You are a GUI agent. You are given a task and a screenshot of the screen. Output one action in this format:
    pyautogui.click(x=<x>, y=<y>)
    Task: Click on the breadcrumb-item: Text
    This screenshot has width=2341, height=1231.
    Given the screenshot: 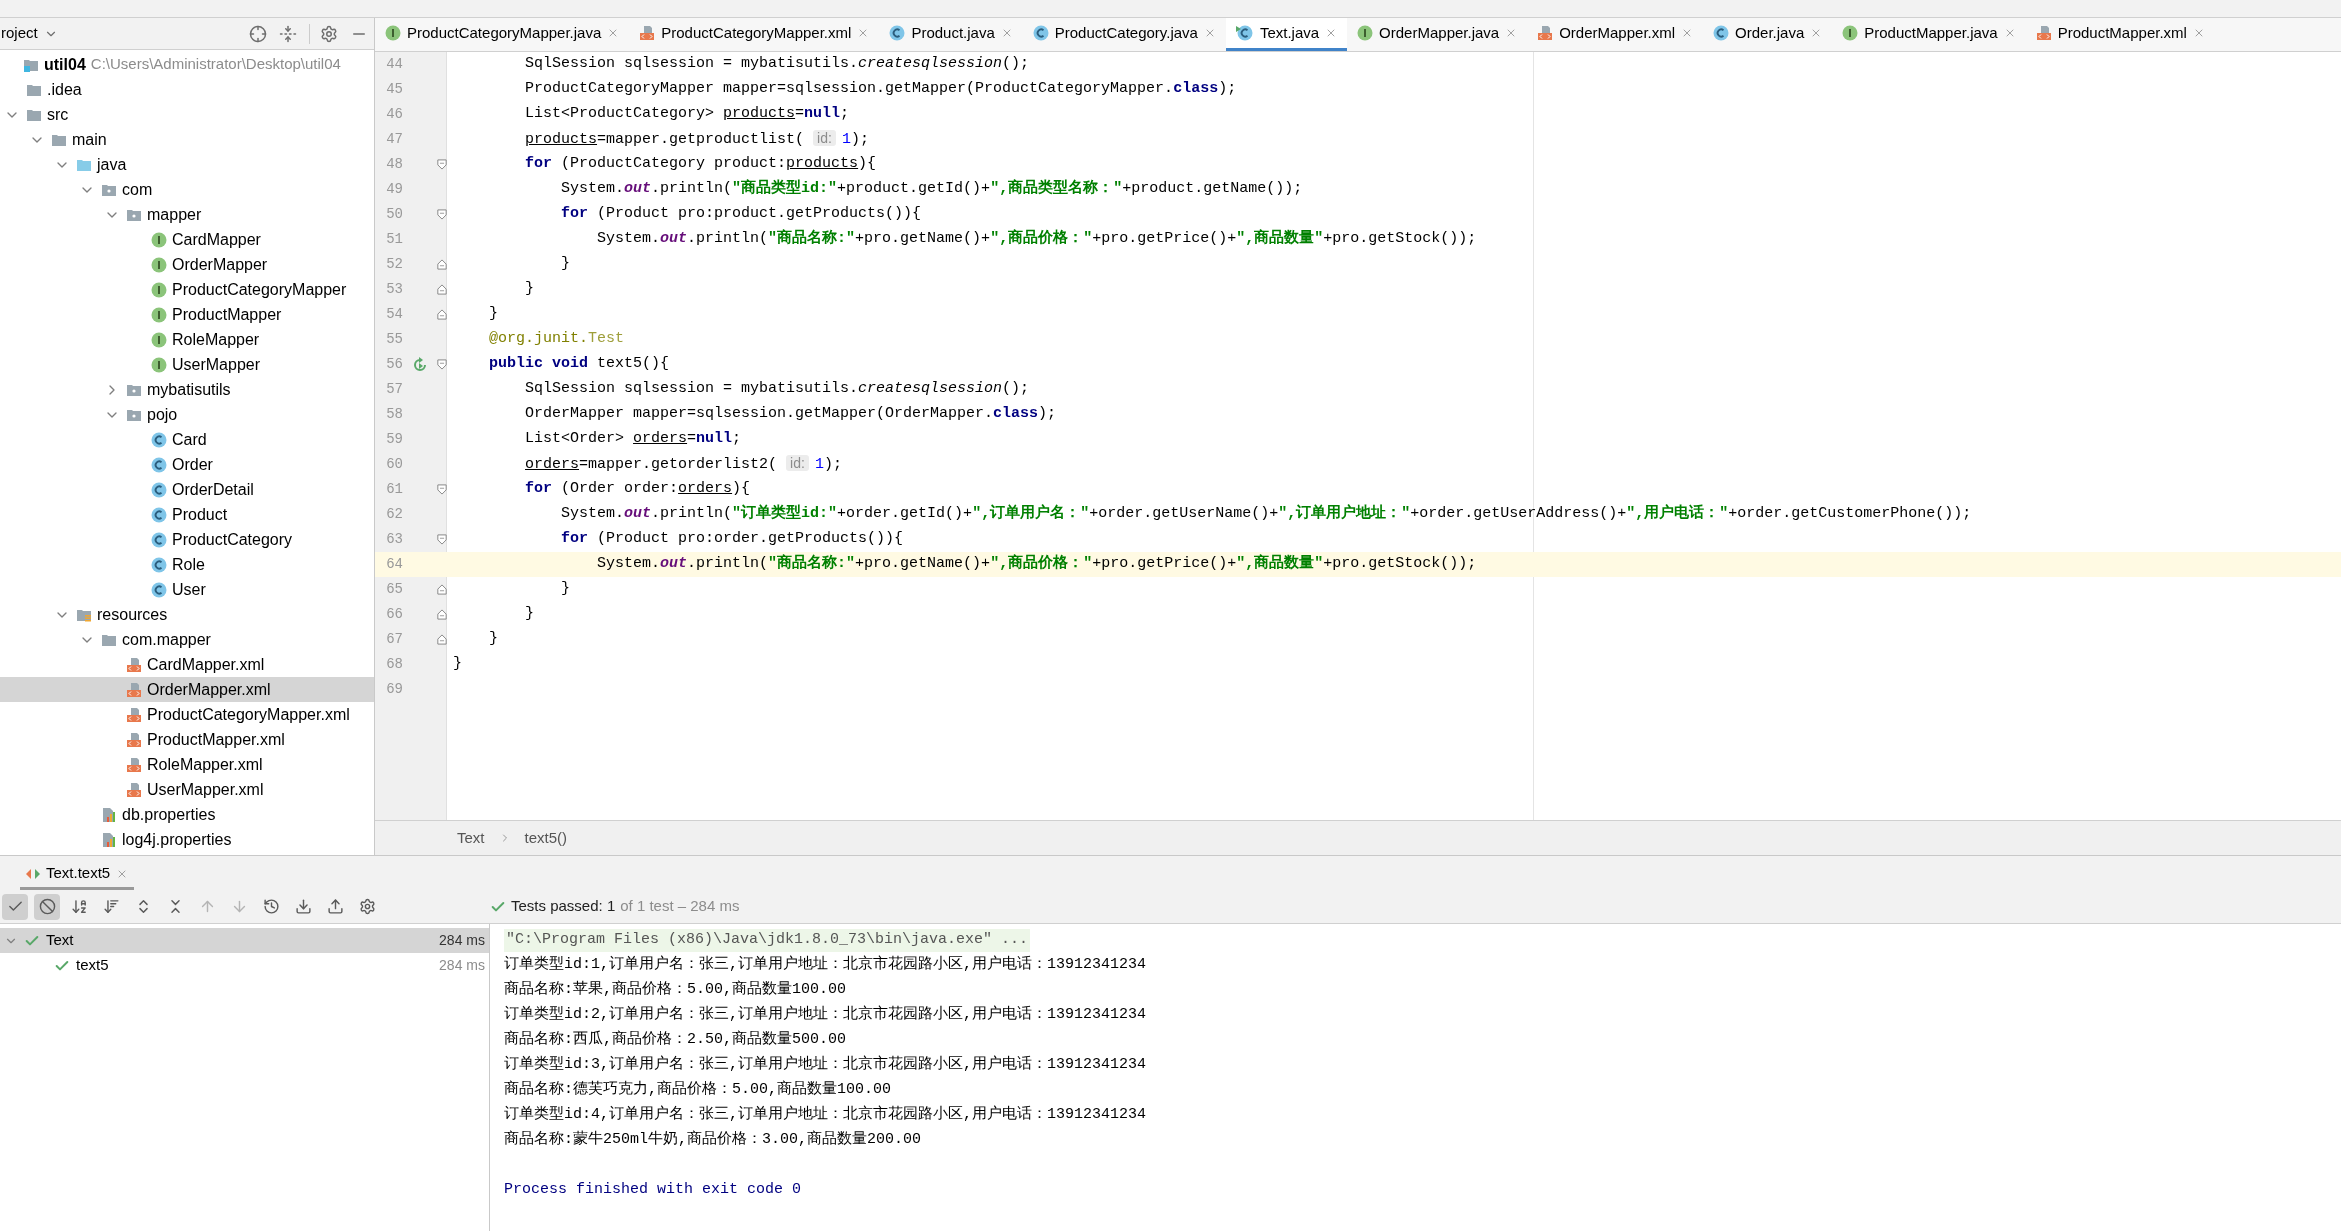 What is the action you would take?
    pyautogui.click(x=471, y=838)
    